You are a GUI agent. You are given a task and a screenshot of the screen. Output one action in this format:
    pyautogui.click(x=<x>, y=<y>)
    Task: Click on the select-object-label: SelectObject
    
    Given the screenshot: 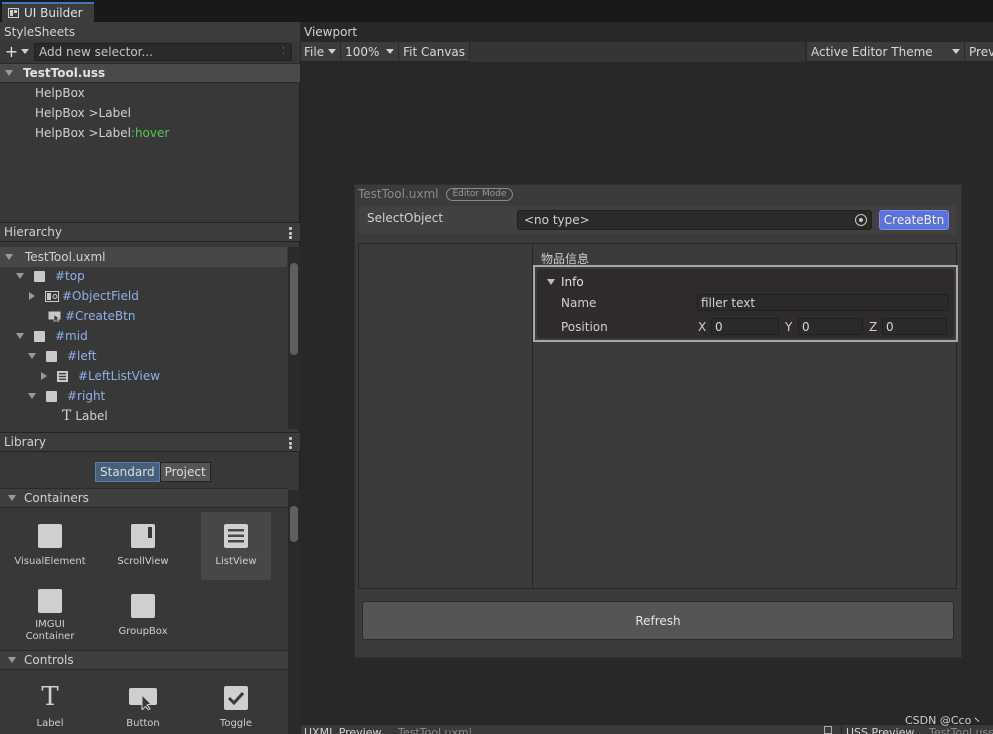 What is the action you would take?
    pyautogui.click(x=405, y=218)
    